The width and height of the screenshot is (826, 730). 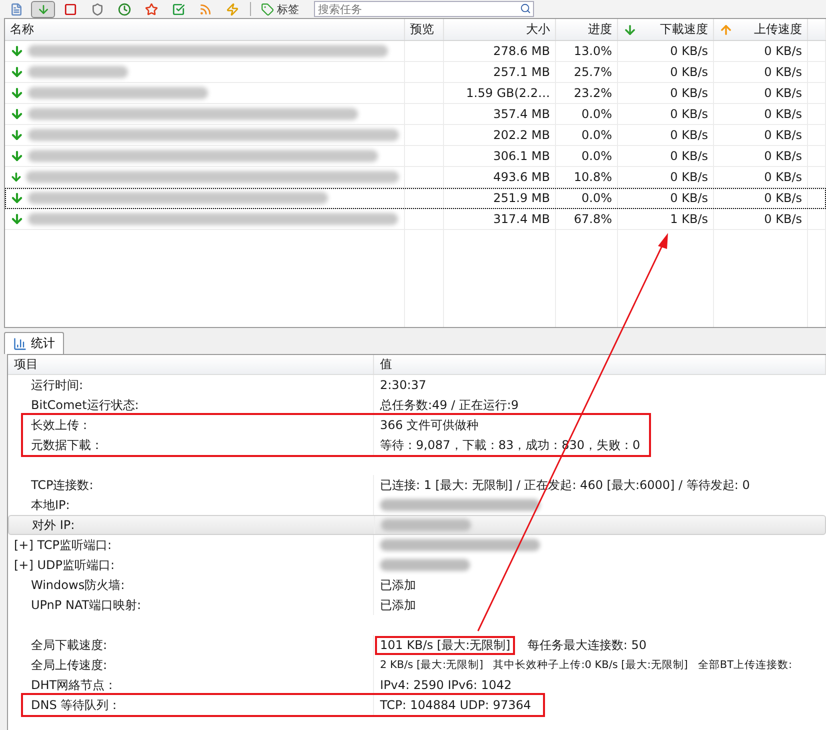 What do you see at coordinates (587, 29) in the screenshot?
I see `column-header: 进度` at bounding box center [587, 29].